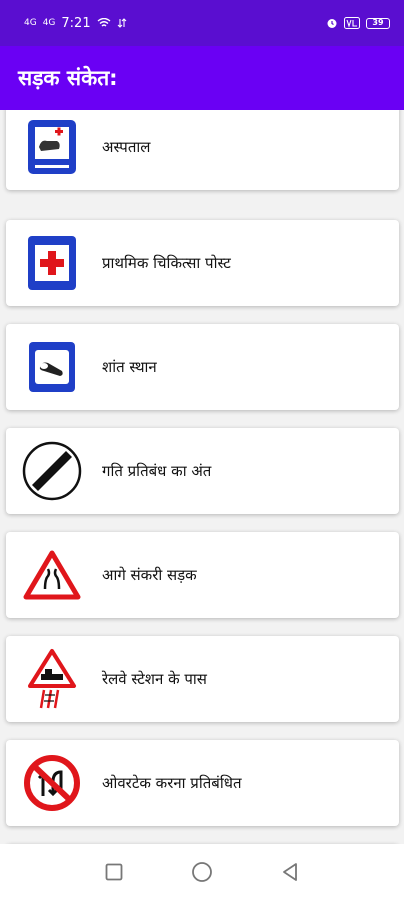  Describe the element at coordinates (52, 263) in the screenshot. I see `first-aid-sign-icon` at that location.